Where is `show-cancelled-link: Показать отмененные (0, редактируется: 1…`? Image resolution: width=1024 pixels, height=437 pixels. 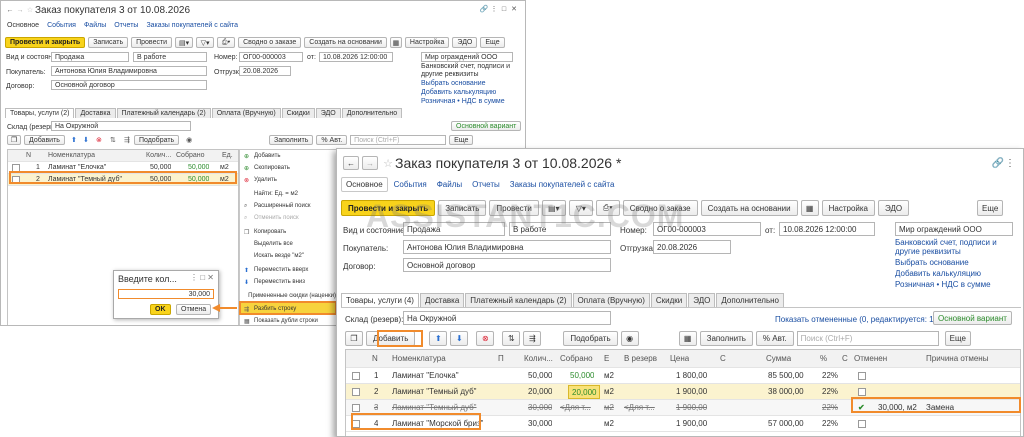 show-cancelled-link: Показать отмененные (0, редактируется: 1… is located at coordinates (855, 319).